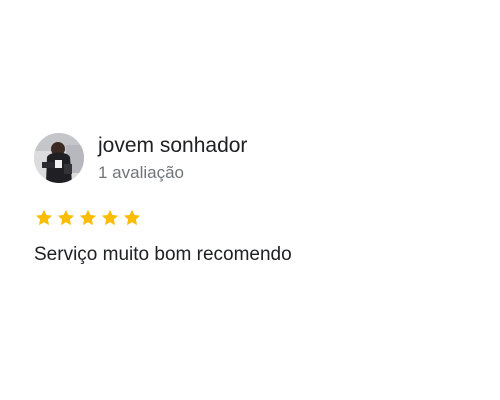  I want to click on avatar, so click(59, 158).